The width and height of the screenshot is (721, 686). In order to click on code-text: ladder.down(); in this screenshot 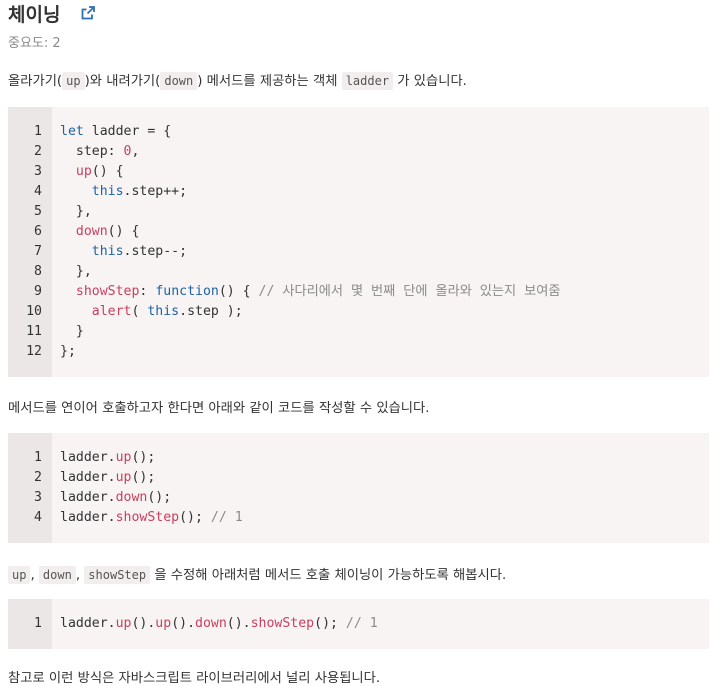, I will do `click(115, 498)`.